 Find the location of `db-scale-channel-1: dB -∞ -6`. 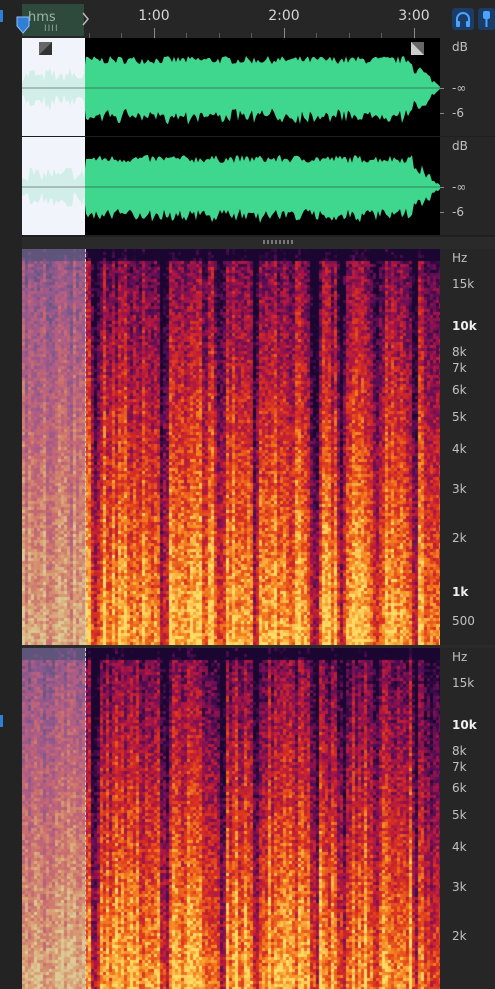

db-scale-channel-1: dB -∞ -6 is located at coordinates (467, 87).